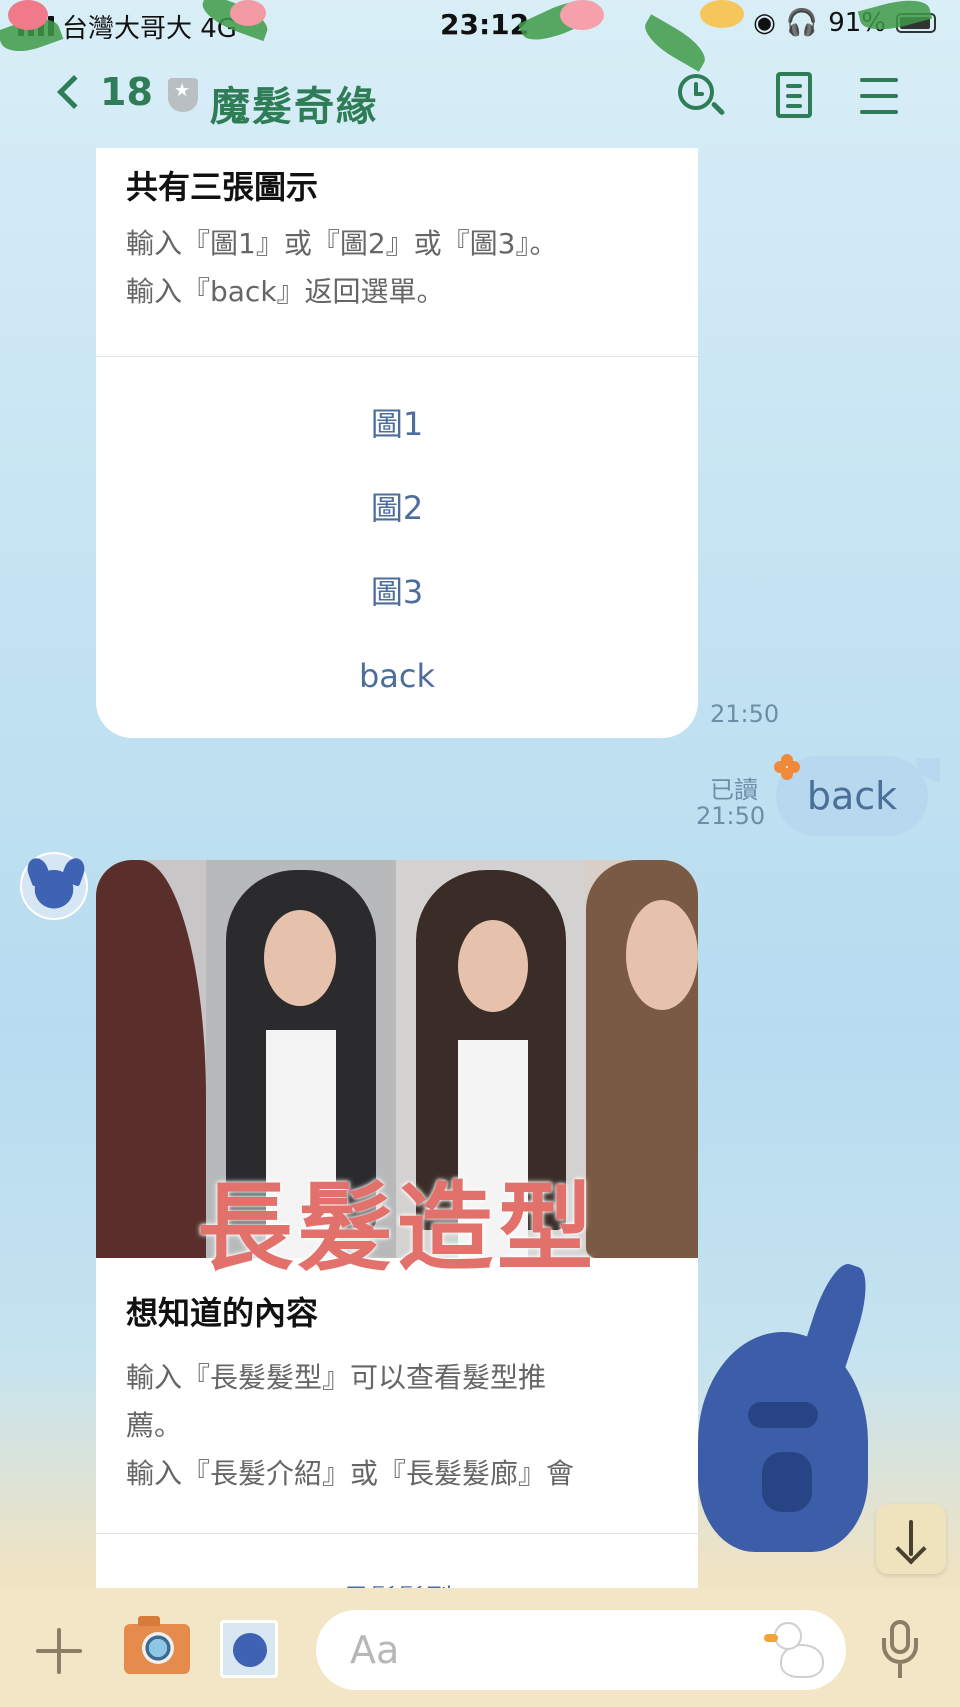 The width and height of the screenshot is (960, 1707). Describe the element at coordinates (350, 1425) in the screenshot. I see `card-text: 輸入『長髮髮型』可以查看髮型推 薦。 輸入『長髮介紹』或『長髮髮廊』會` at that location.